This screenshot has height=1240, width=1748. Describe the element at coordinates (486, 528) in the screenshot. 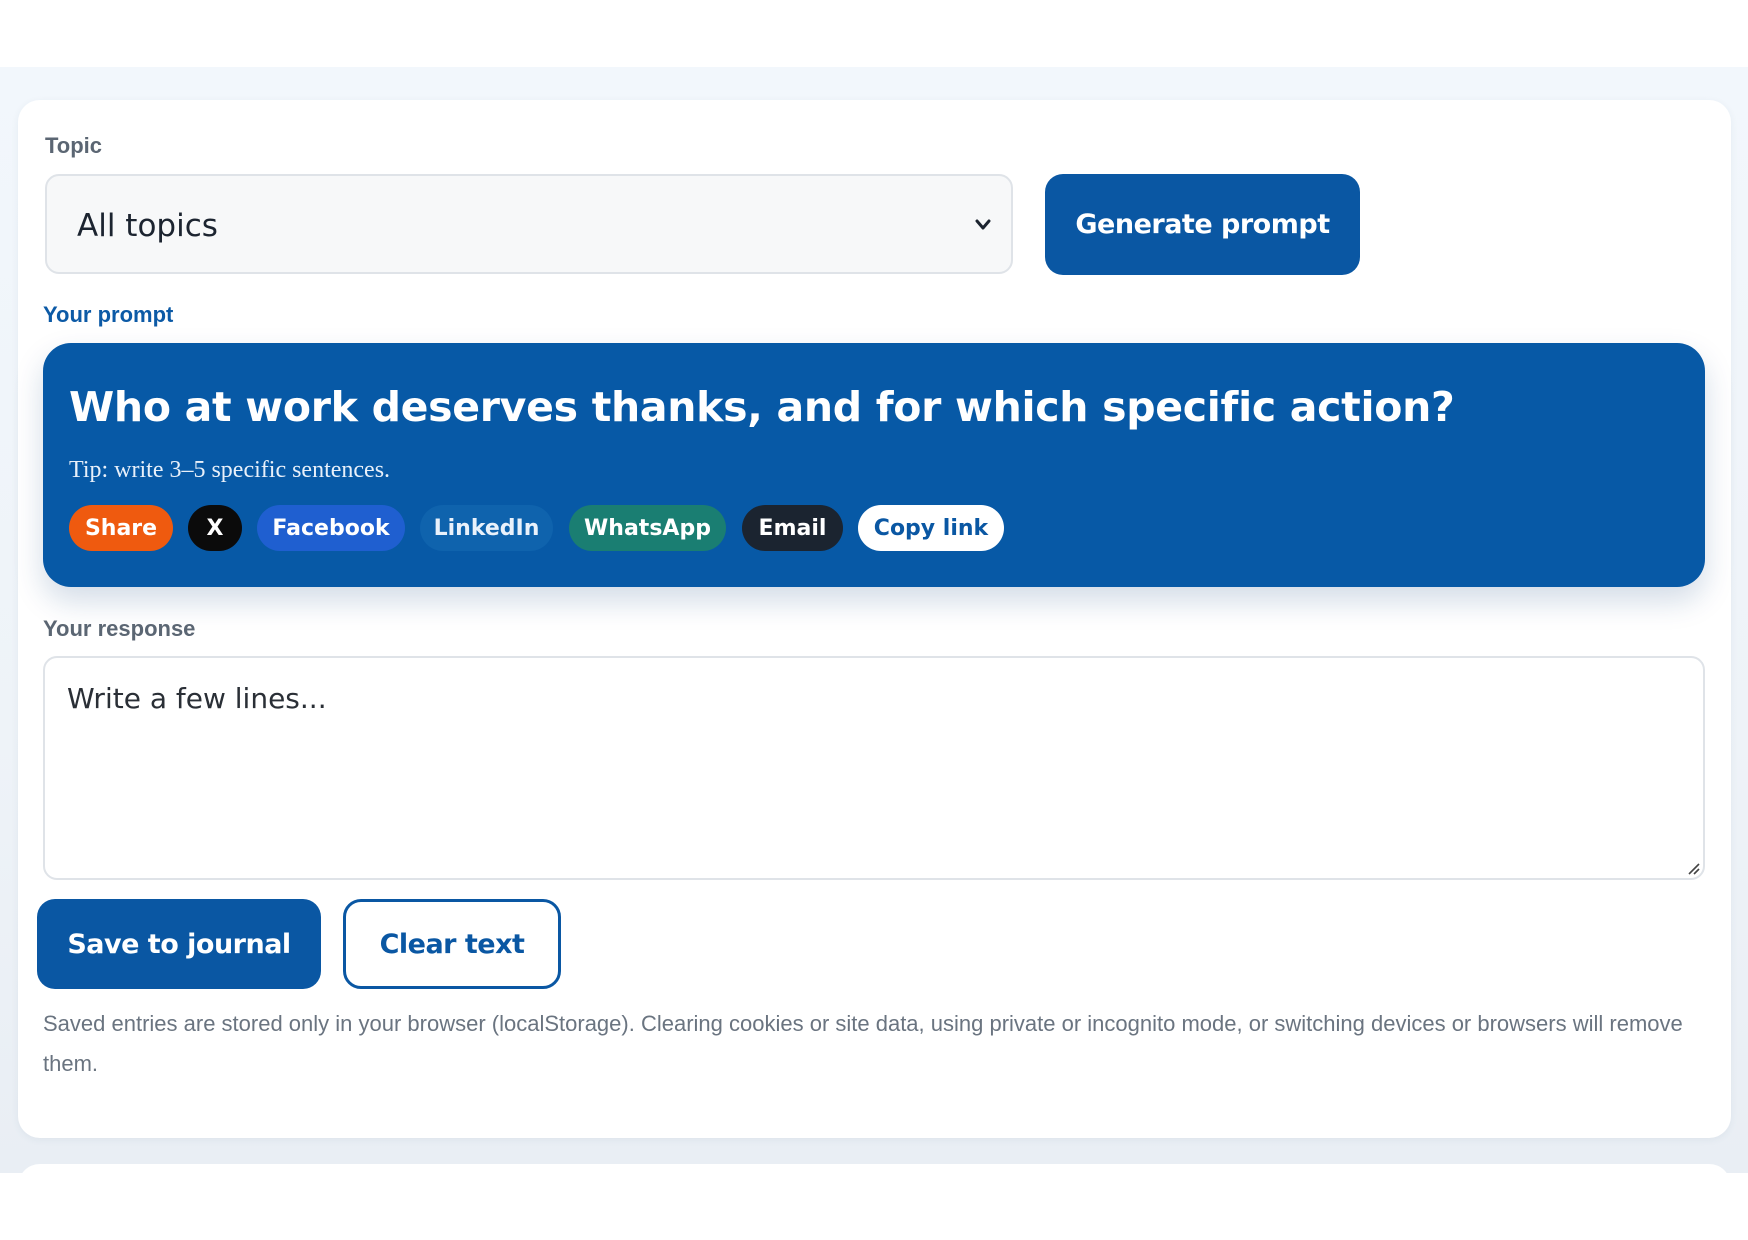

I see `share-linkedin-button: LinkedIn` at that location.